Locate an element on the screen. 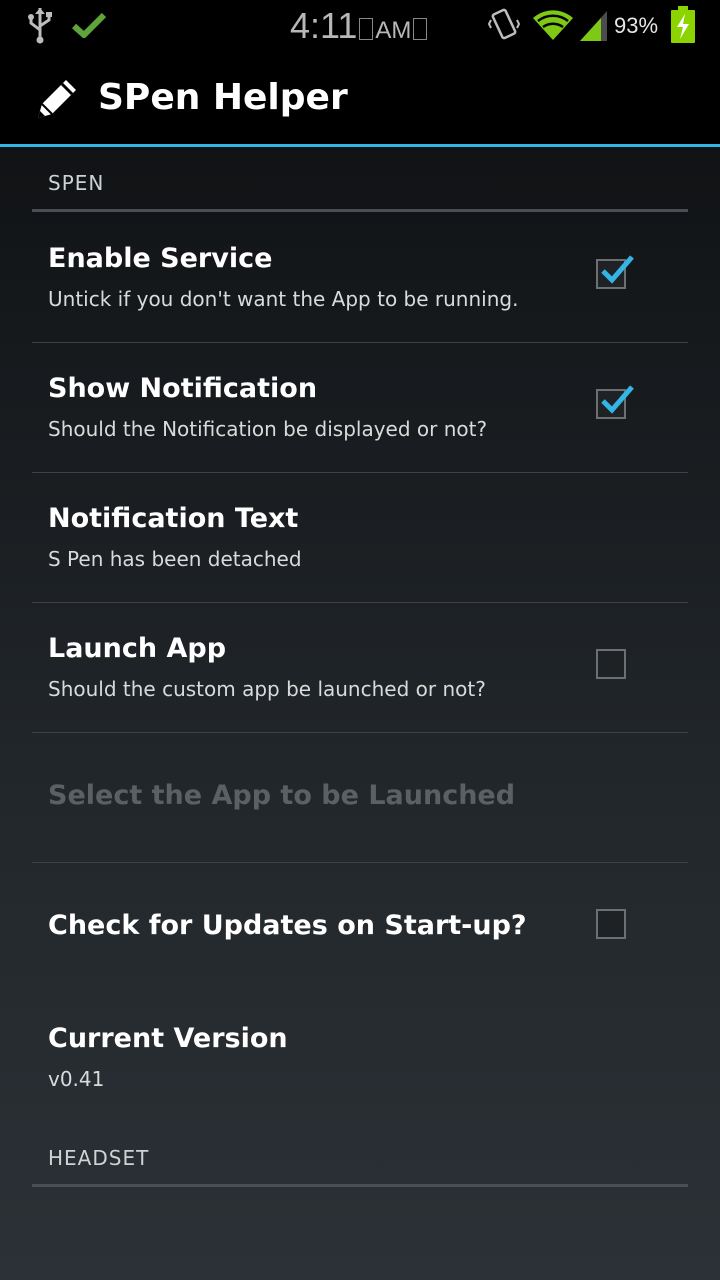  pref-title: Launch App is located at coordinates (137, 648).